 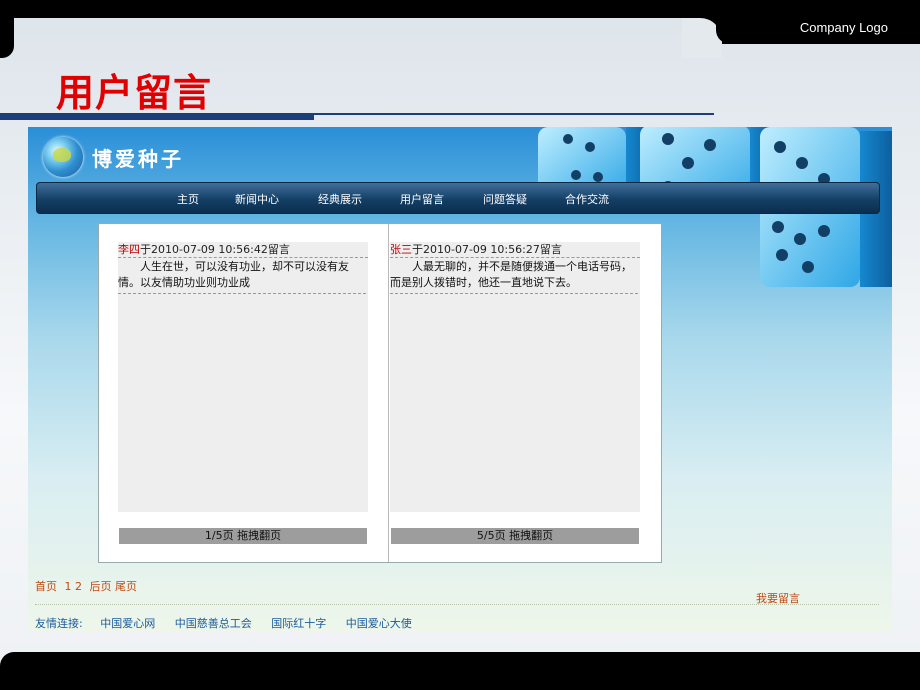 What do you see at coordinates (340, 199) in the screenshot?
I see `nav-showcase: 经典展示` at bounding box center [340, 199].